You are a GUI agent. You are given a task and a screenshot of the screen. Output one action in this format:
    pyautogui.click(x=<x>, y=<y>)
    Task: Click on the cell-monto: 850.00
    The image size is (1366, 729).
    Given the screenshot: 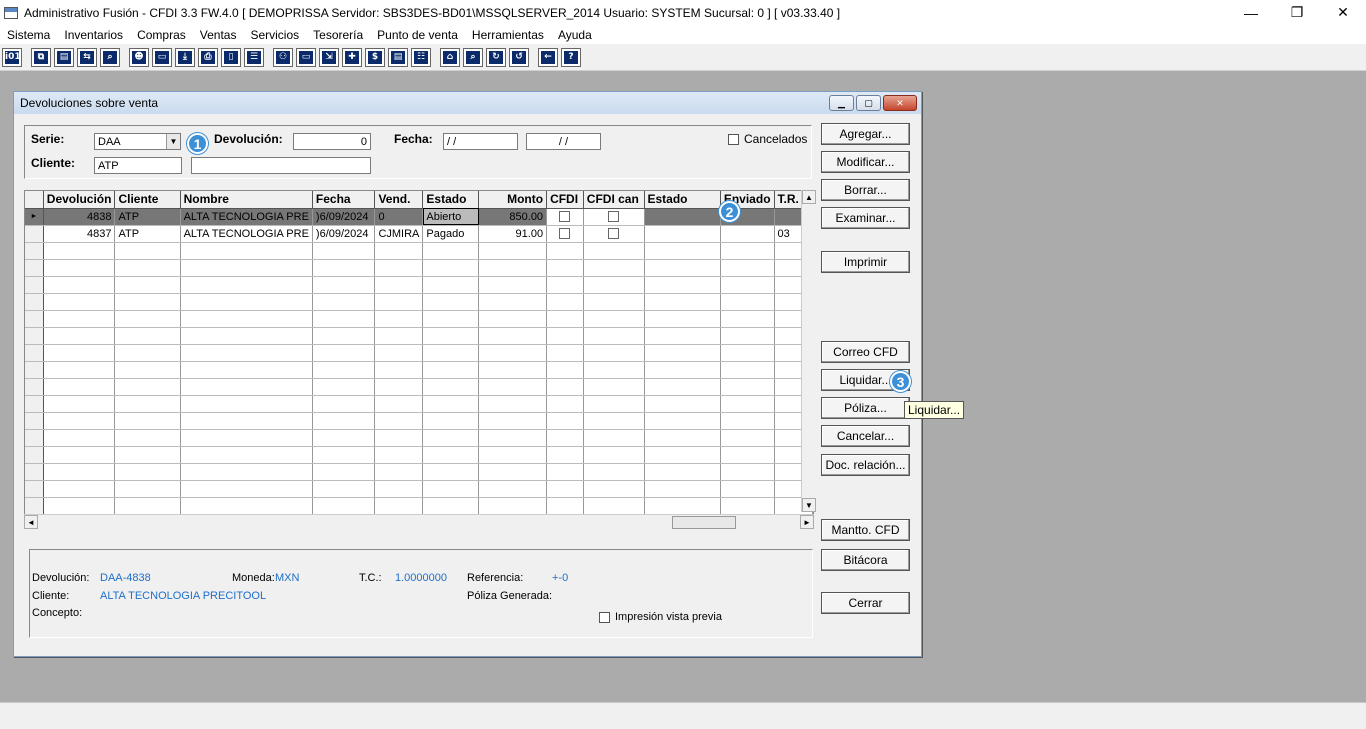 What is the action you would take?
    pyautogui.click(x=513, y=217)
    